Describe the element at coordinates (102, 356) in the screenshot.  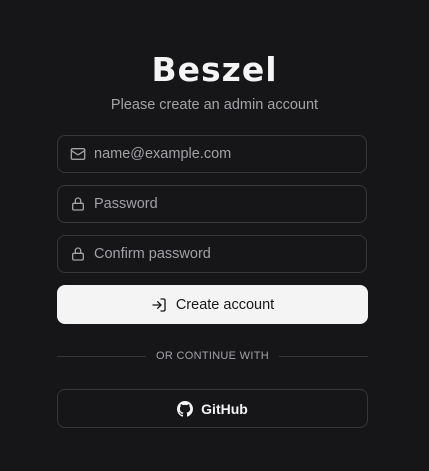
I see `divider-line-left` at that location.